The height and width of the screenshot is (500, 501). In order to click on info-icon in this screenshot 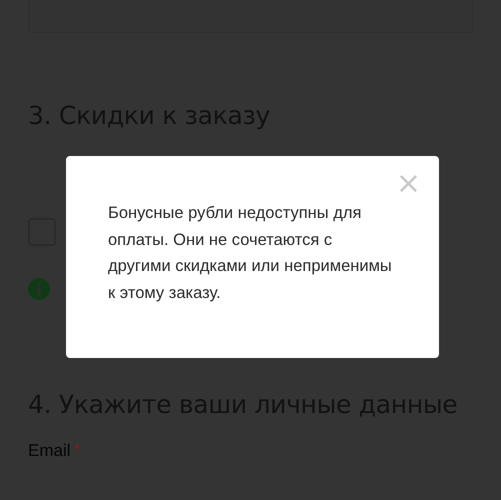, I will do `click(39, 289)`.